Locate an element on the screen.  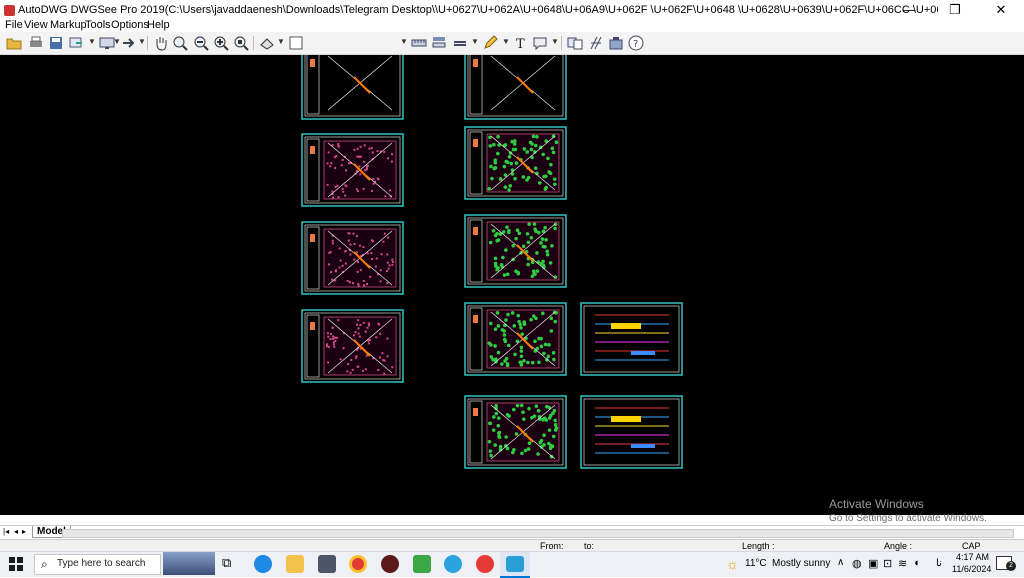
windows-start-icon is located at coordinates (16, 564).